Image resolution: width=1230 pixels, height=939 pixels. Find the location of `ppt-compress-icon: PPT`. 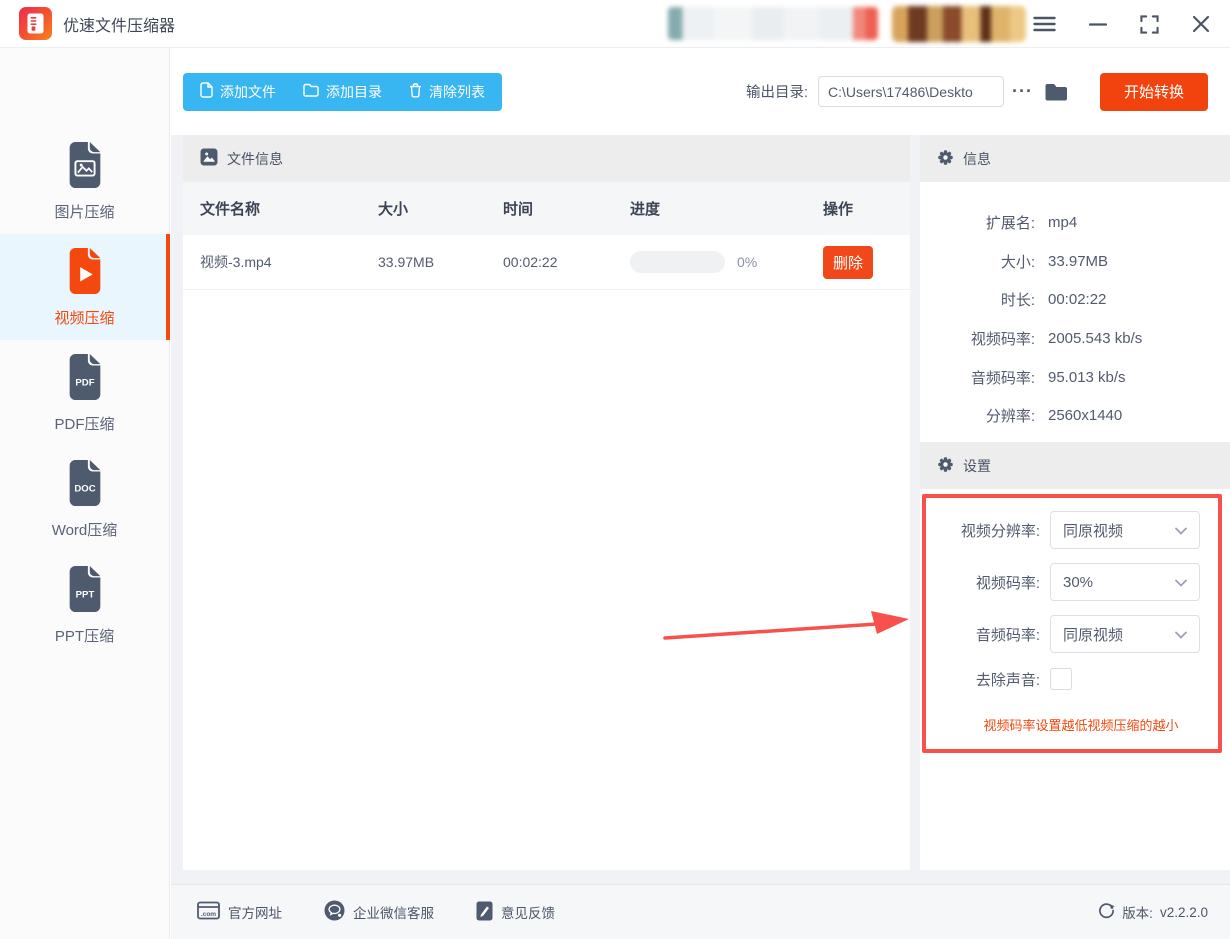

ppt-compress-icon: PPT is located at coordinates (85, 591).